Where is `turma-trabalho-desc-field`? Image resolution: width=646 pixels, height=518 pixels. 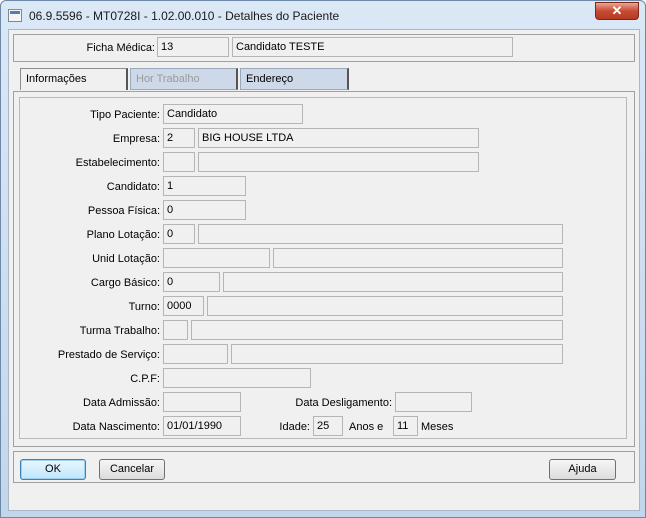 turma-trabalho-desc-field is located at coordinates (377, 330).